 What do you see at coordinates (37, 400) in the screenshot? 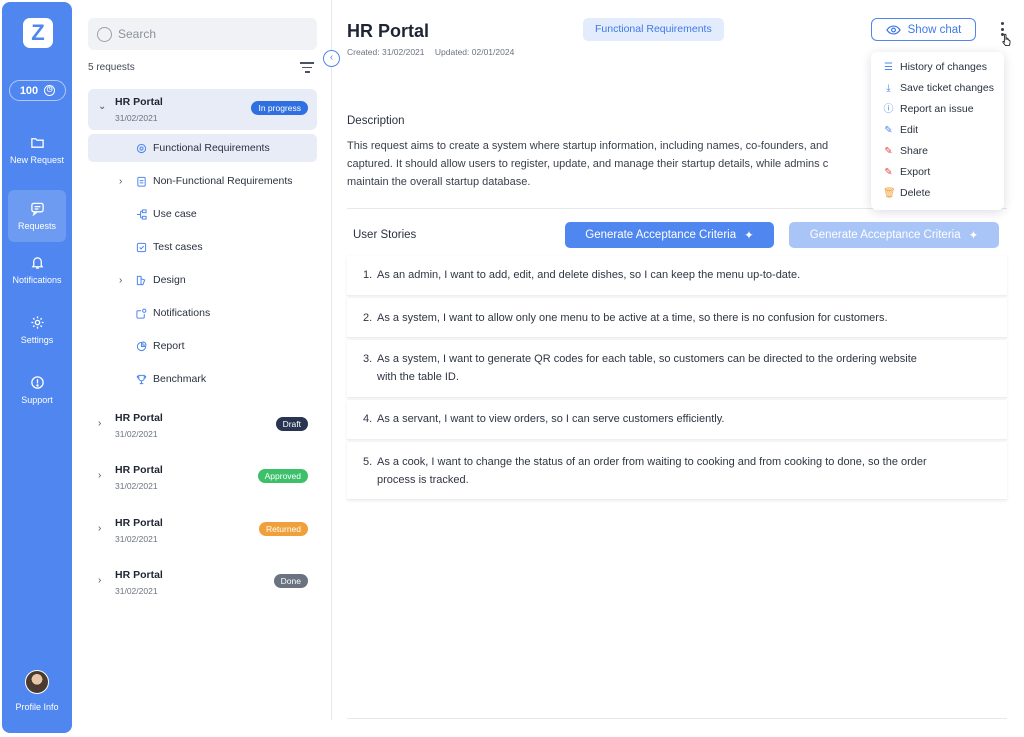
I see `nav-label: Support` at bounding box center [37, 400].